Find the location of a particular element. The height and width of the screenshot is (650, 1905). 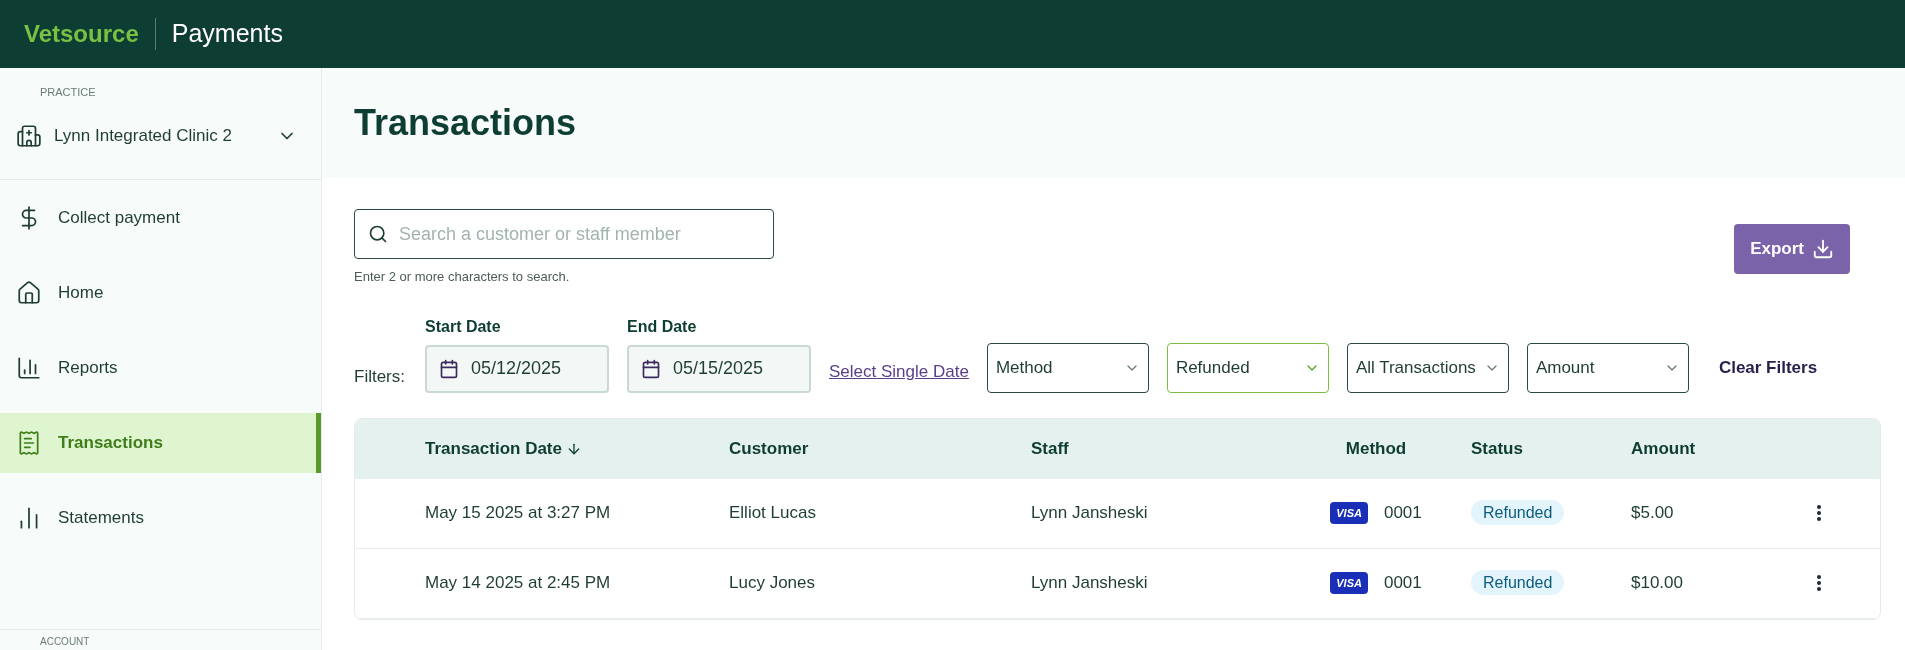

bar-chart-icon is located at coordinates (29, 367).